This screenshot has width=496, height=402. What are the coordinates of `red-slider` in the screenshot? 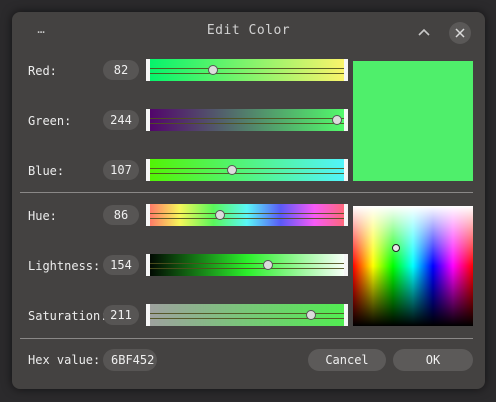 It's located at (247, 70).